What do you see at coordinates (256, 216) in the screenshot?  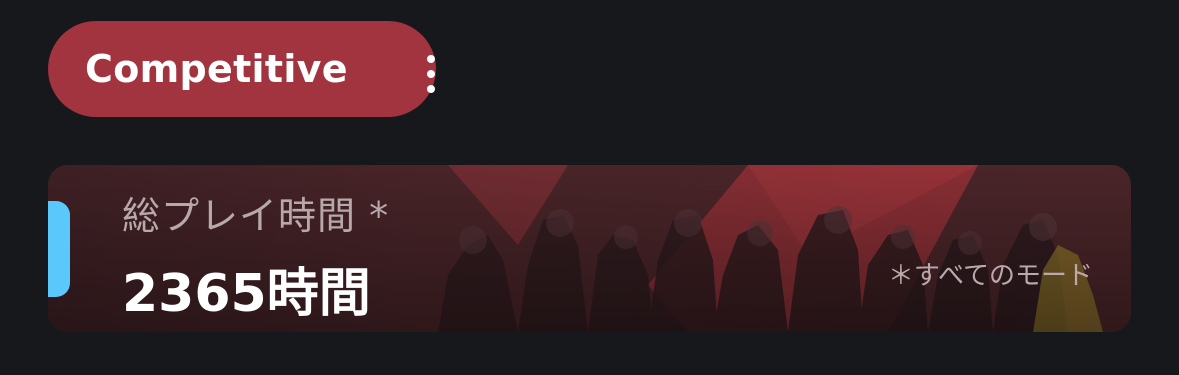 I see `card-title: 総プレイ時間 *` at bounding box center [256, 216].